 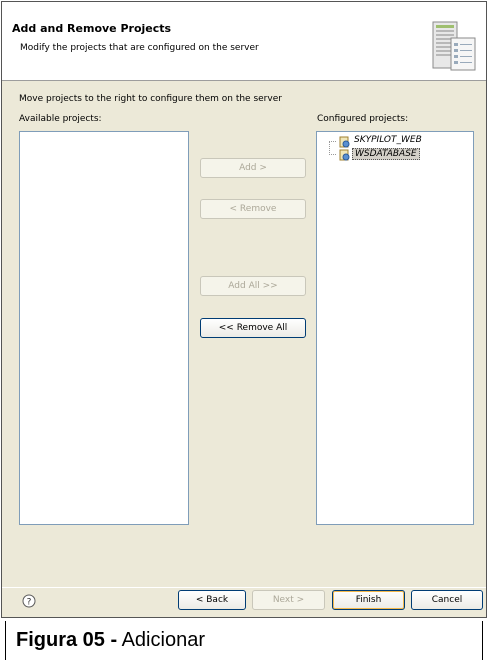 I want to click on figure-number: Figura 05 -, so click(x=67, y=640).